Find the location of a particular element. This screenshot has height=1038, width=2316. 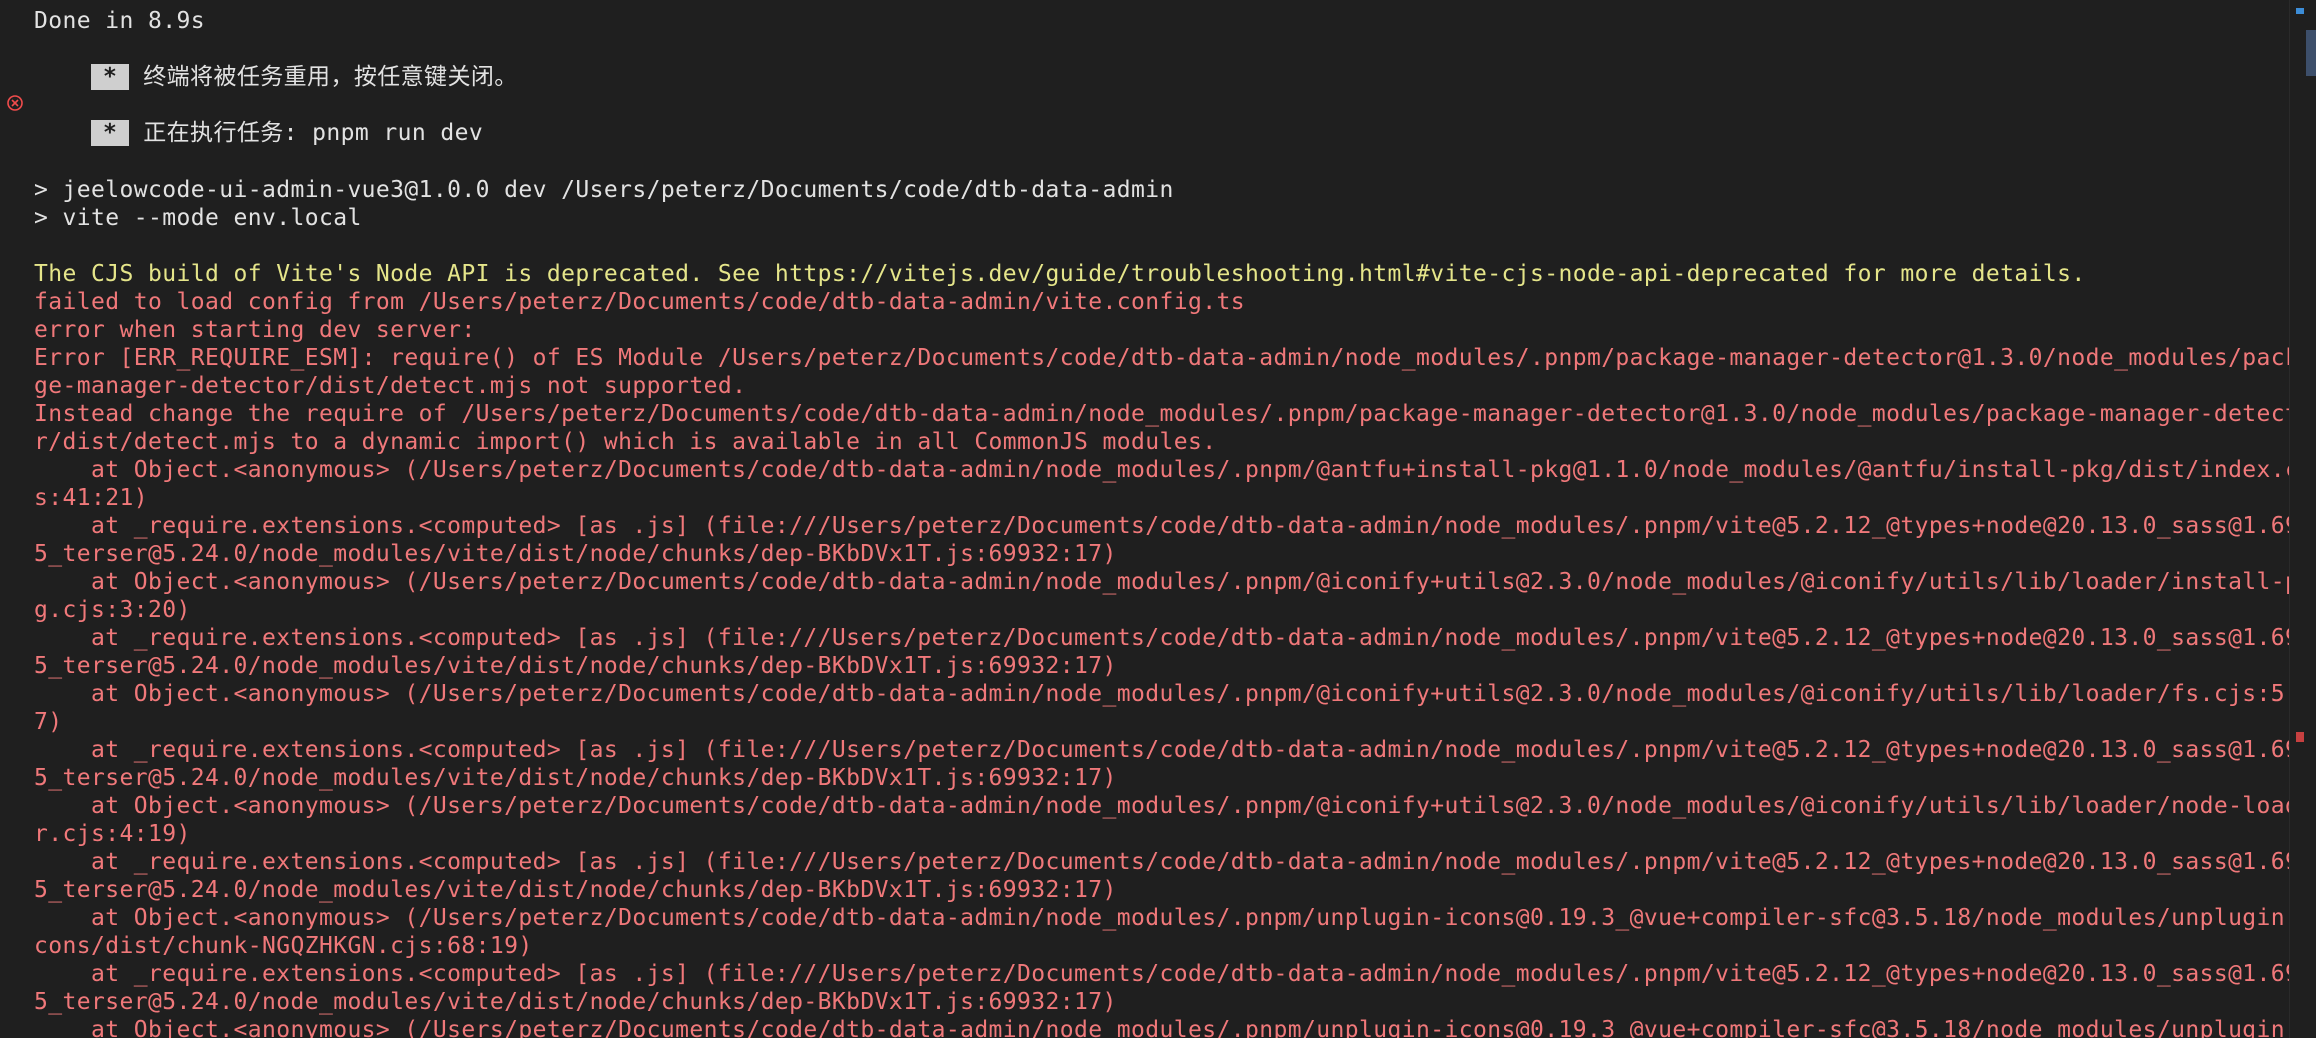

error-line: g.cjs:3:20) is located at coordinates (112, 610).